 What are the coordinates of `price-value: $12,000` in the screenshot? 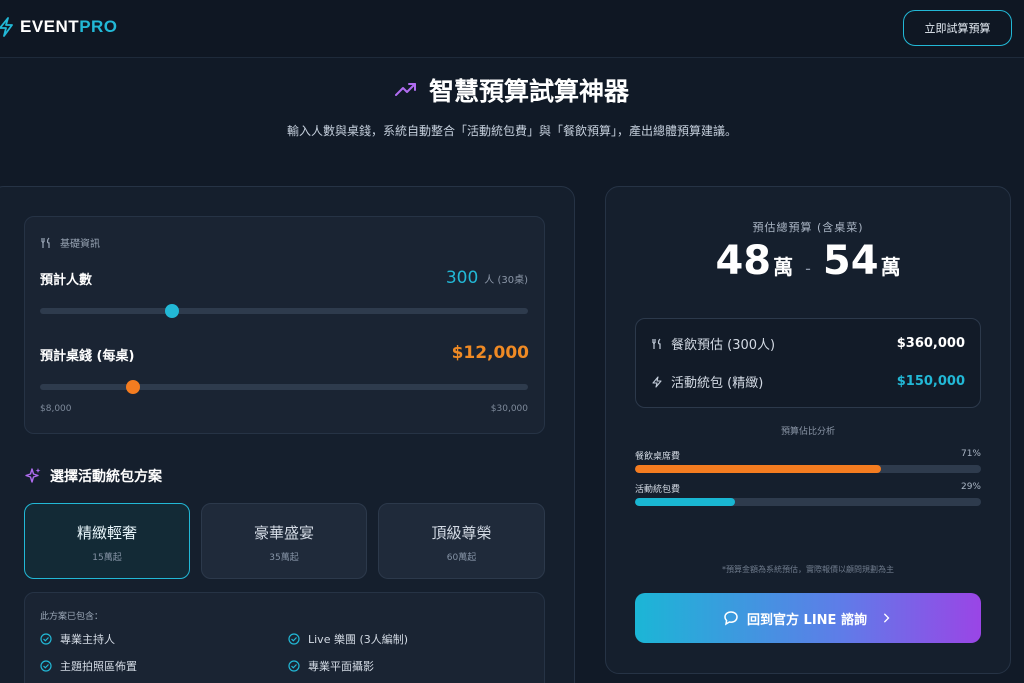 It's located at (490, 353).